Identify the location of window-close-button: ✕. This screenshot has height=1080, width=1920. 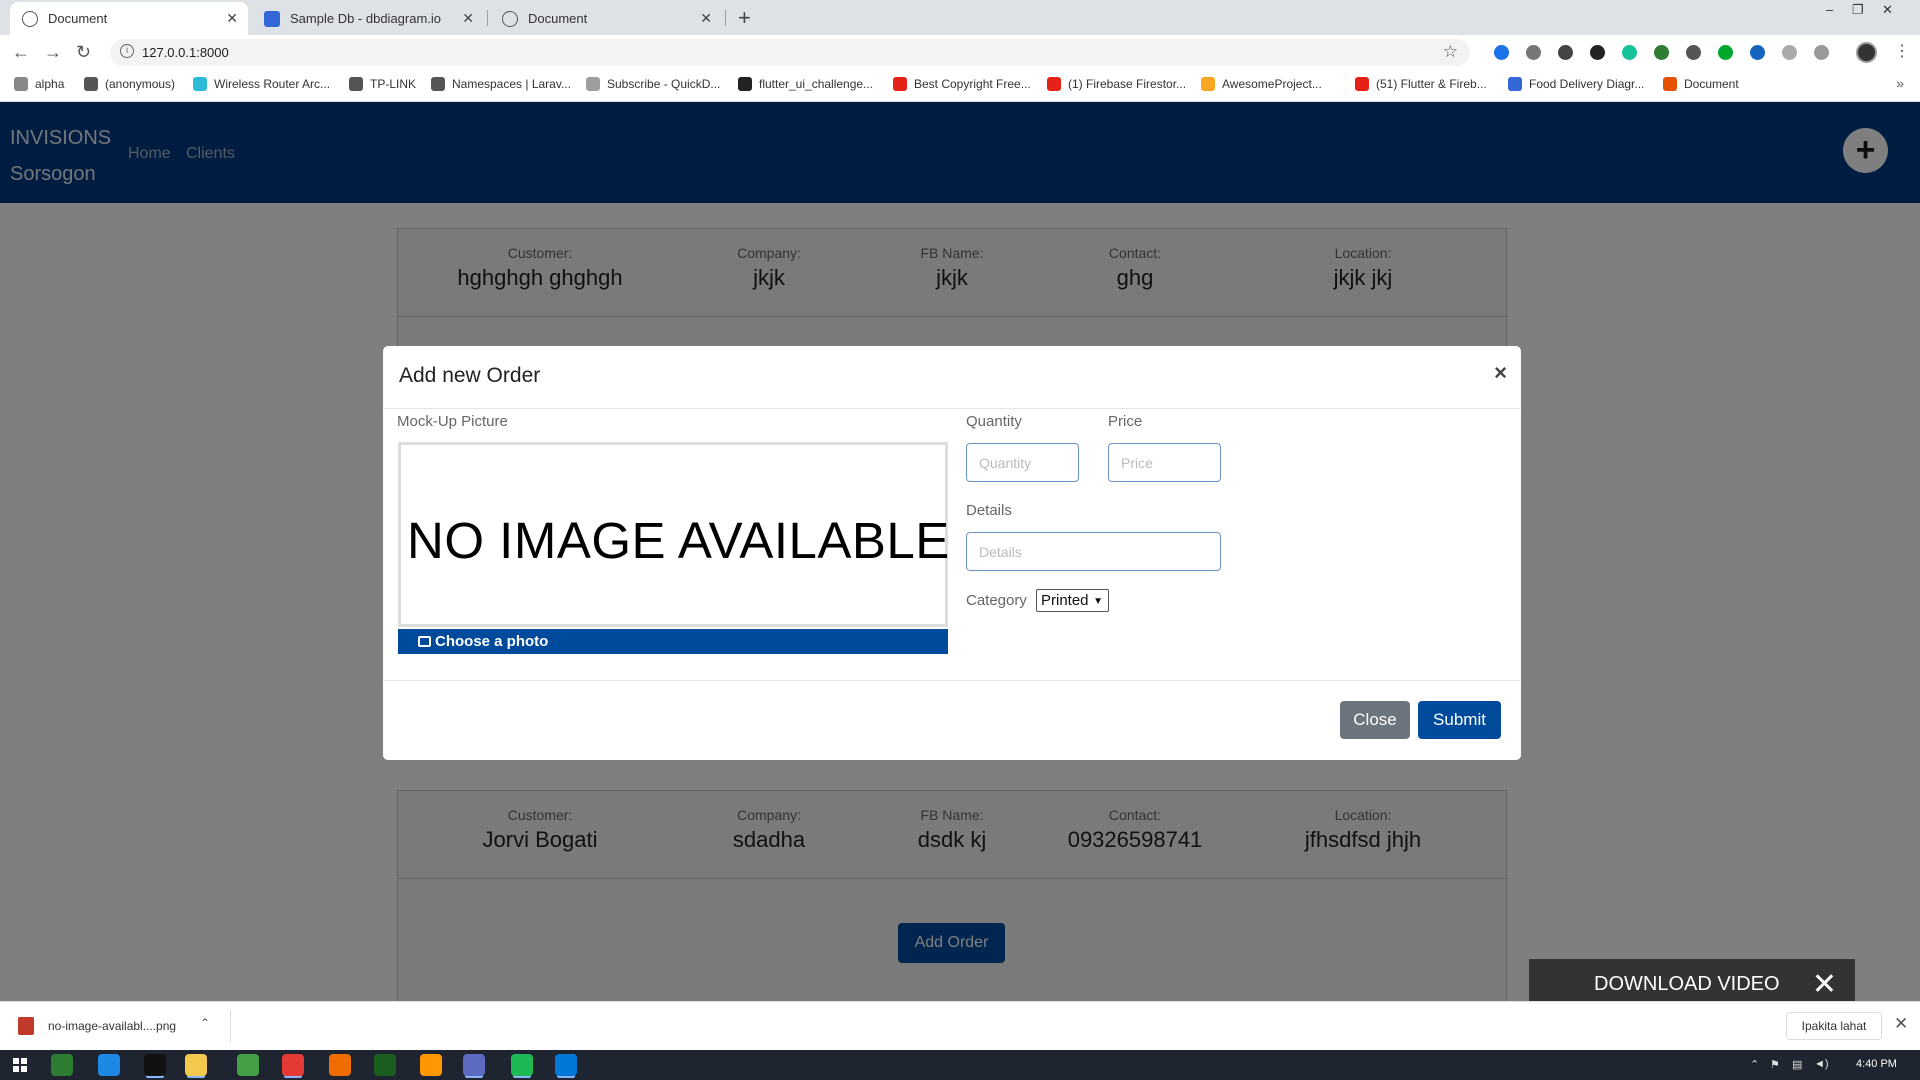
(1887, 10).